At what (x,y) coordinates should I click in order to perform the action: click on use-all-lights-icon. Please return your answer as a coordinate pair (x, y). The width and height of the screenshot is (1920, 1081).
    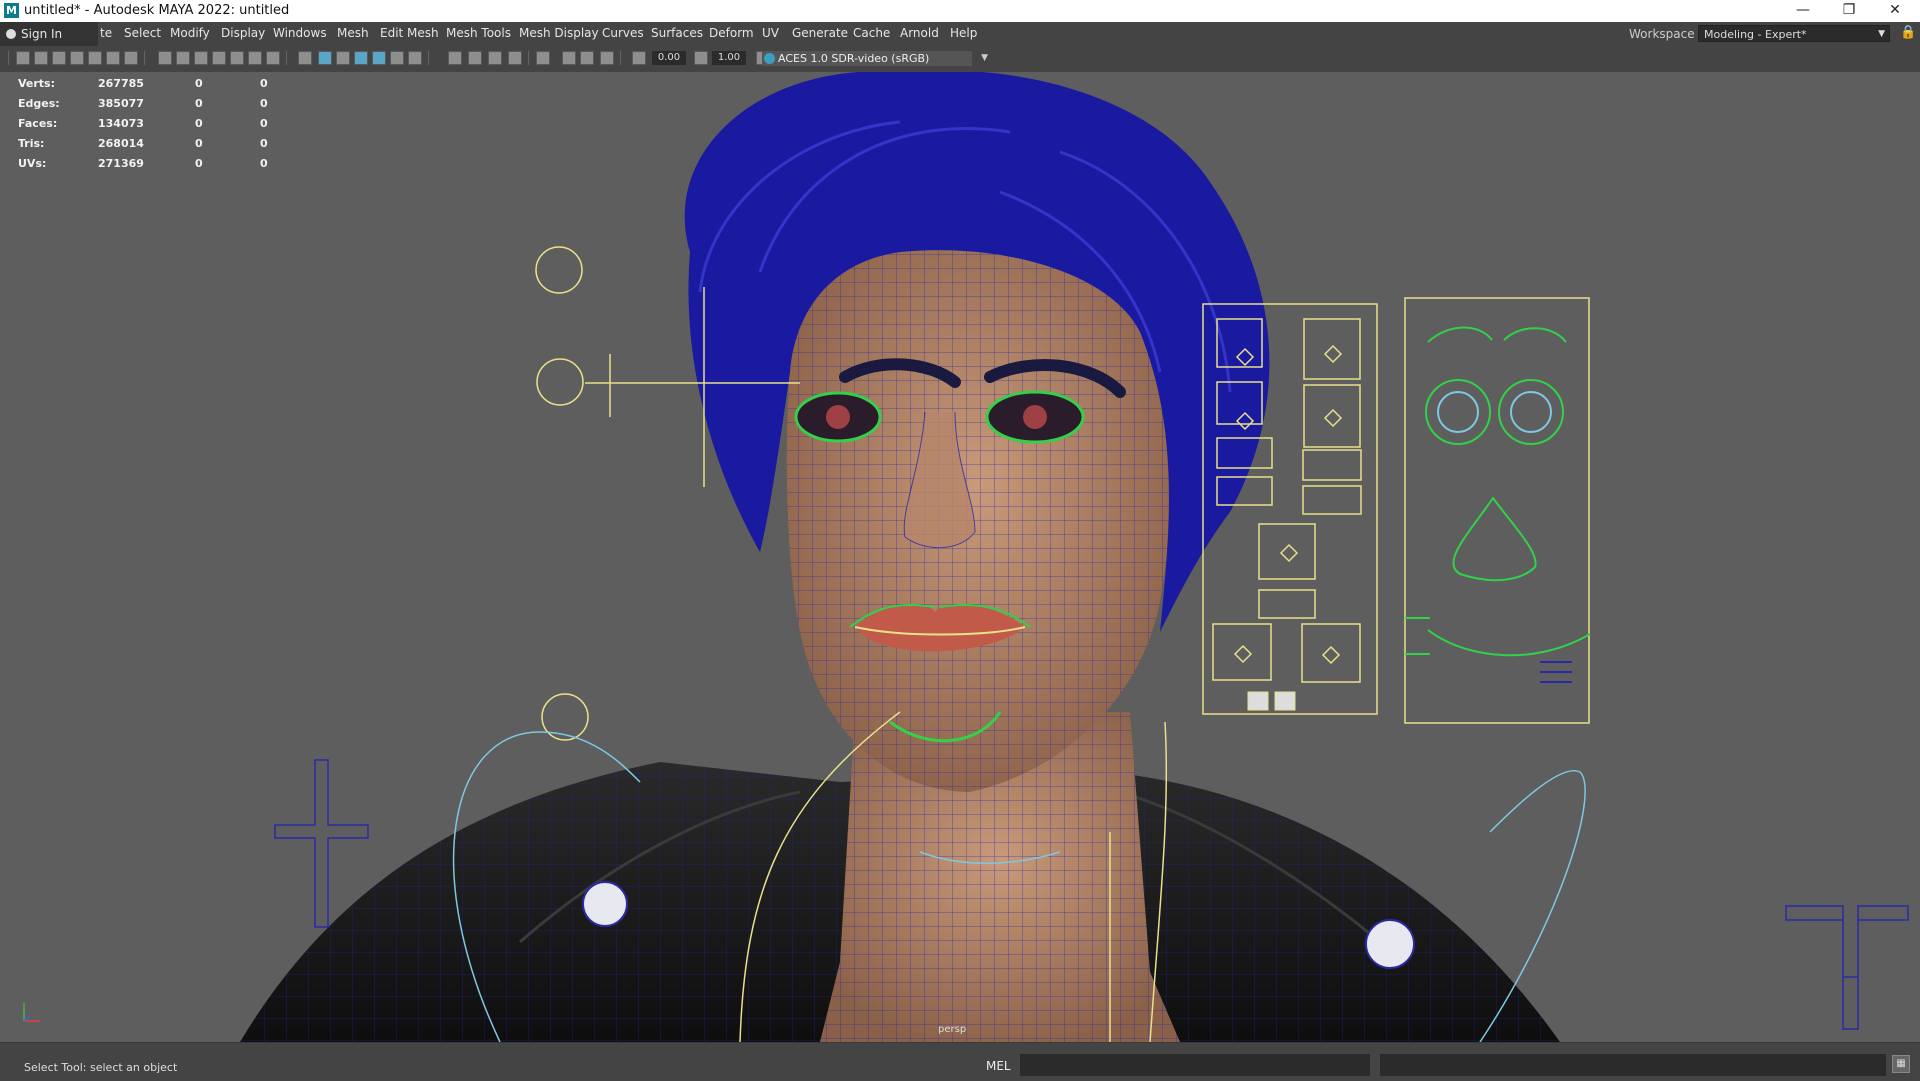
    Looking at the image, I should click on (397, 58).